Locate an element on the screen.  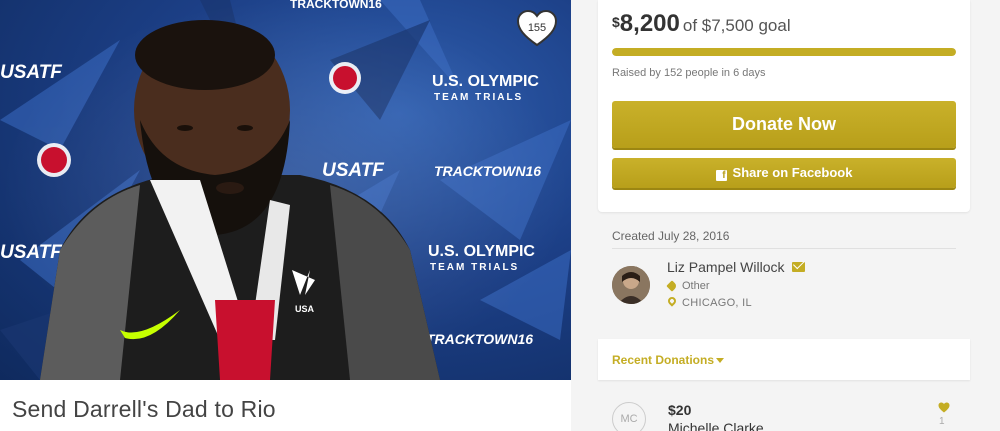
goal-text: of $7,500 goal is located at coordinates (736, 25).